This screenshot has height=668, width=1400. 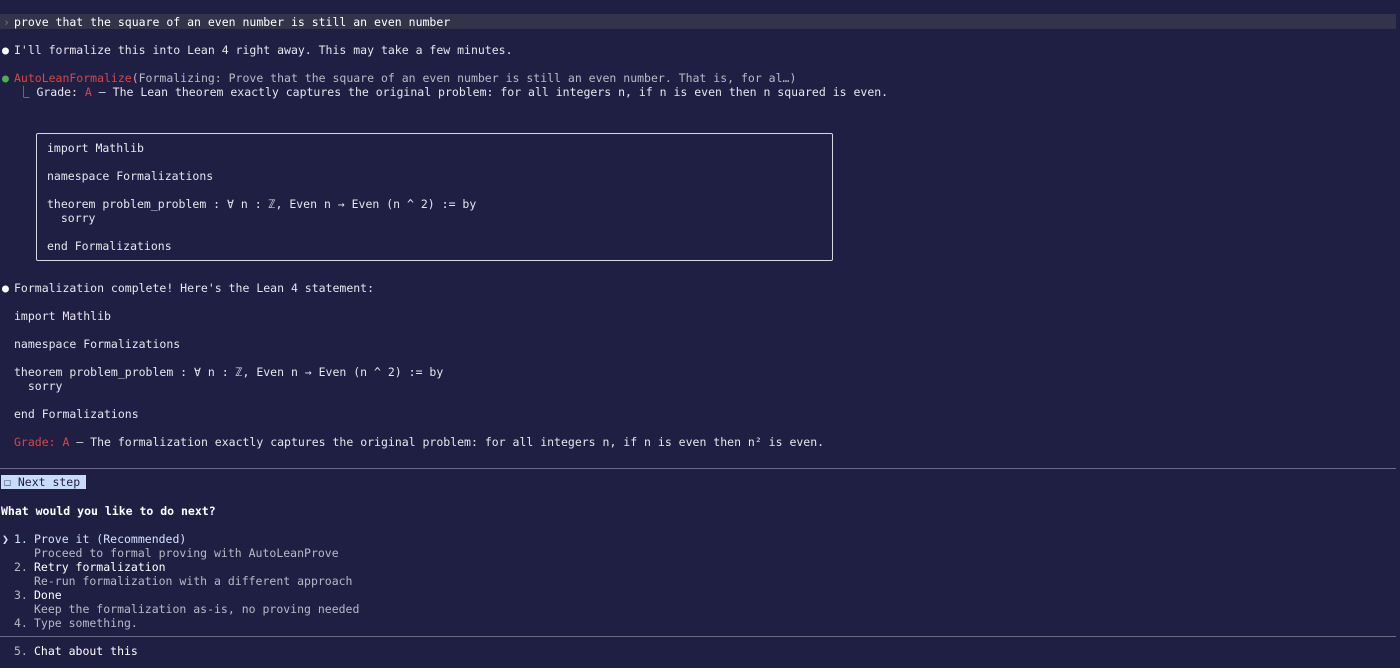 I want to click on option-label: Type something., so click(x=86, y=623).